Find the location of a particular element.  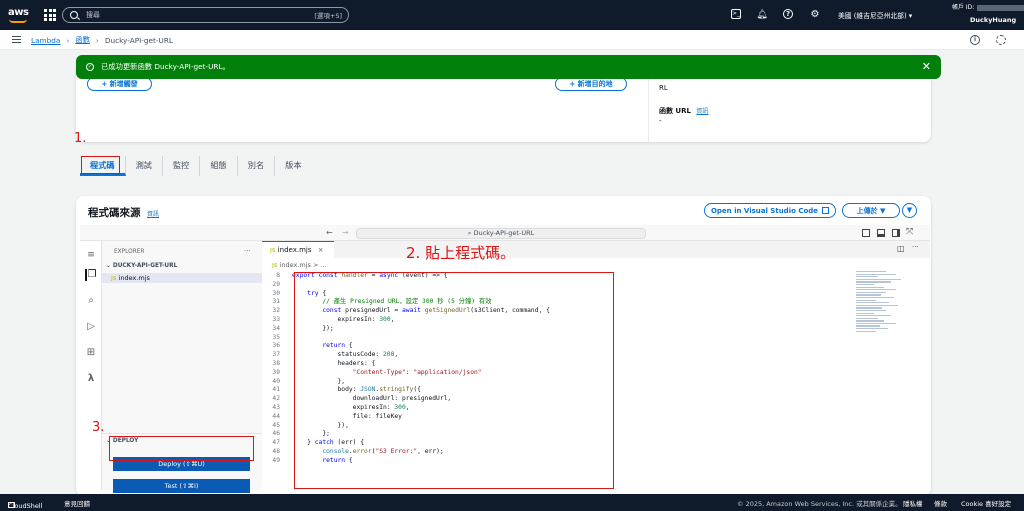

function-url-label: 函數 URL 資訊 is located at coordinates (684, 111).